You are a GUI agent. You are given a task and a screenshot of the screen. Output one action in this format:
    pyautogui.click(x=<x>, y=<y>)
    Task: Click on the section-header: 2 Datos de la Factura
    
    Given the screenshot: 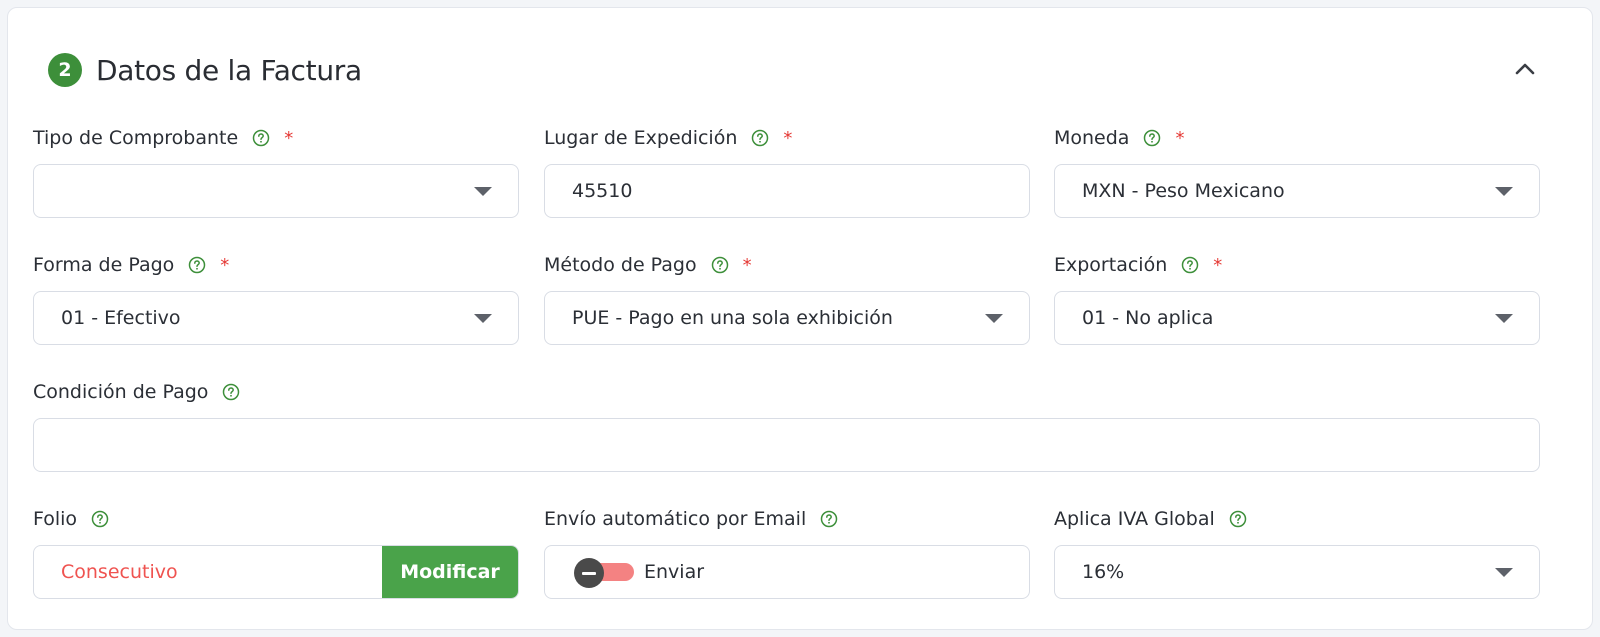 What is the action you would take?
    pyautogui.click(x=205, y=70)
    